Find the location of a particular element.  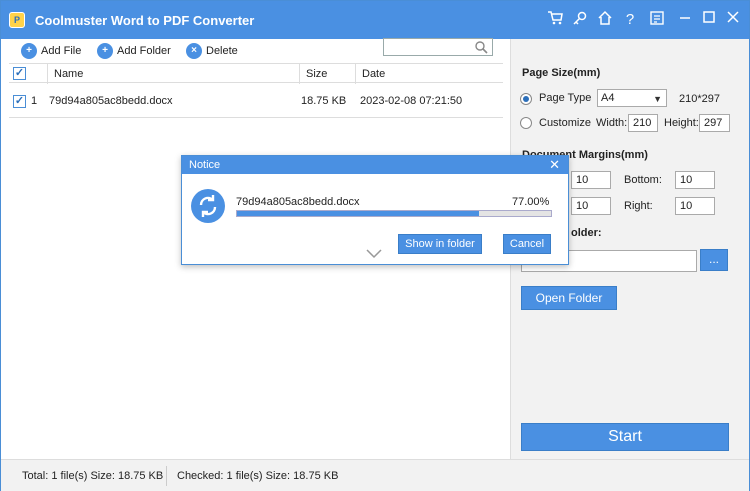

start-button: Start is located at coordinates (625, 437).